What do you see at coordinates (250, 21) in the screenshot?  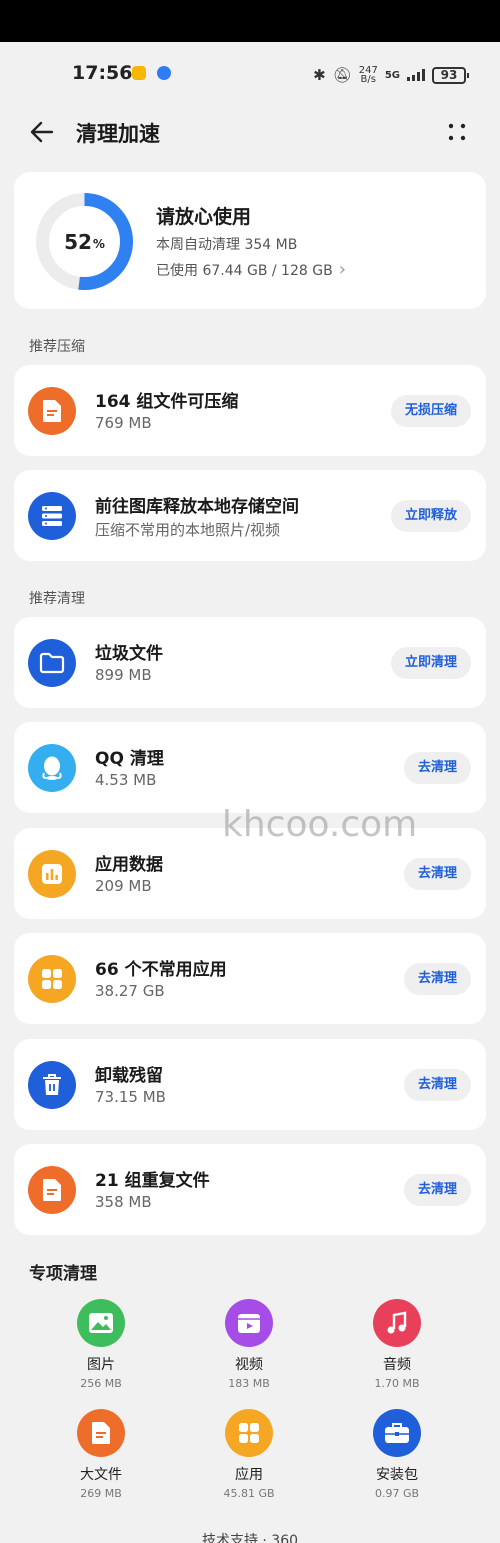 I see `top-black-bar` at bounding box center [250, 21].